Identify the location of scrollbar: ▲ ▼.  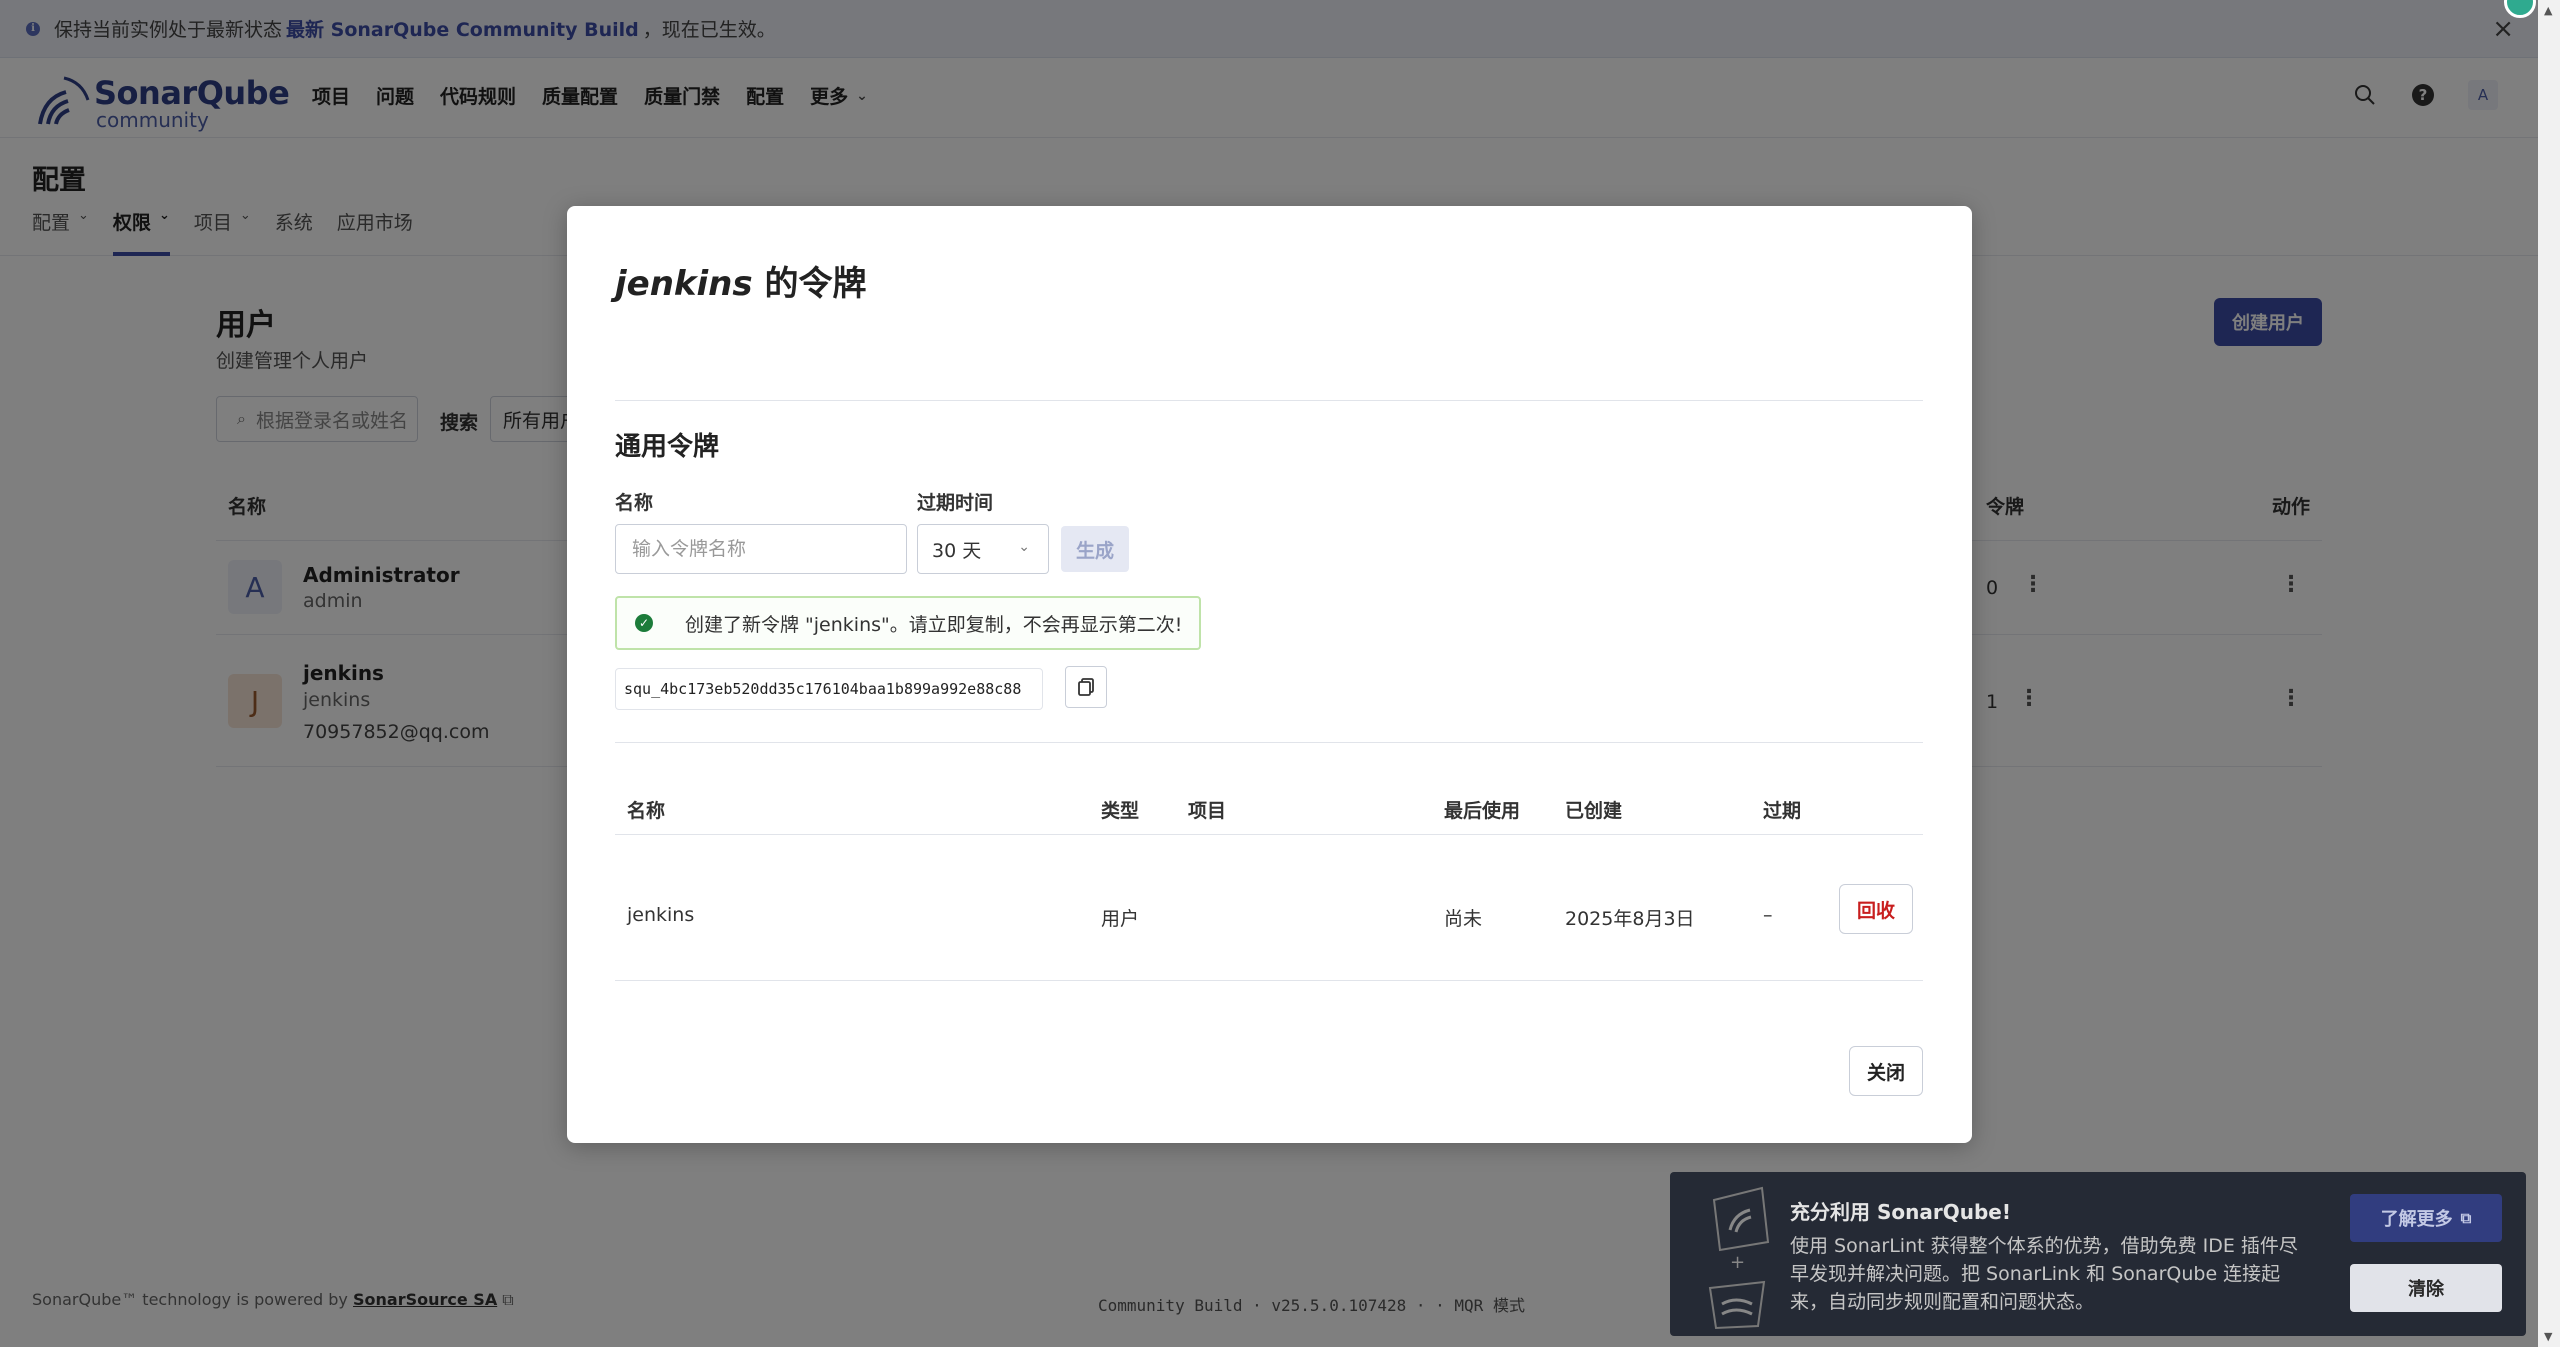
(2549, 673).